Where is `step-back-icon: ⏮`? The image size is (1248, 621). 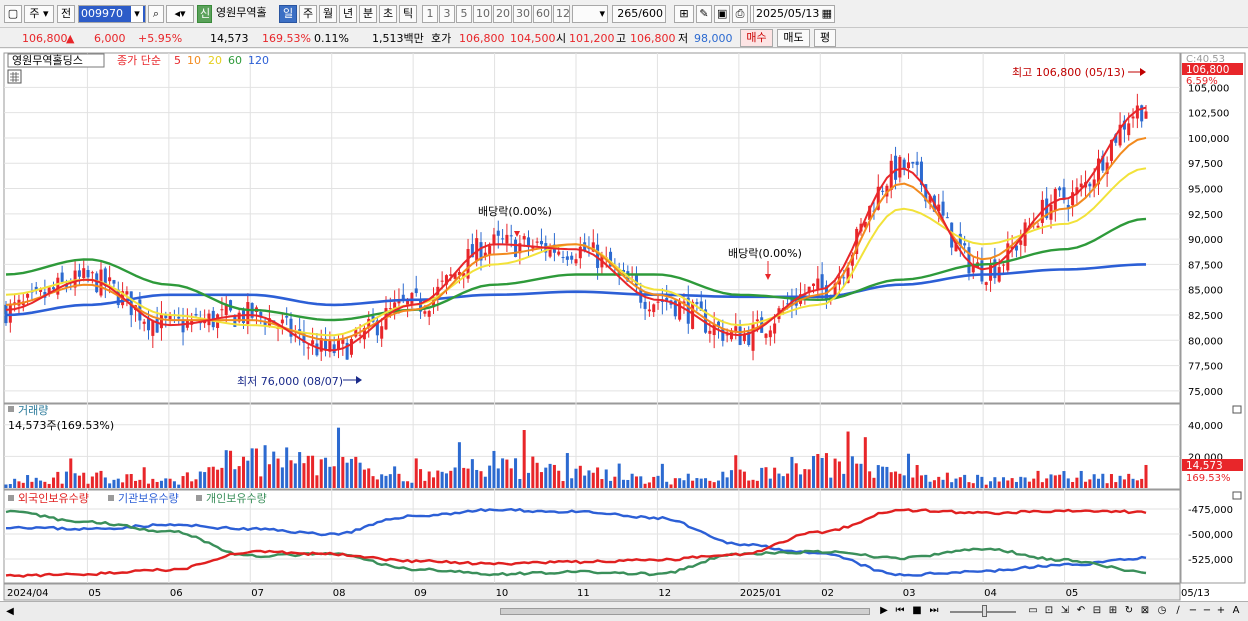
step-back-icon: ⏮ is located at coordinates (900, 611).